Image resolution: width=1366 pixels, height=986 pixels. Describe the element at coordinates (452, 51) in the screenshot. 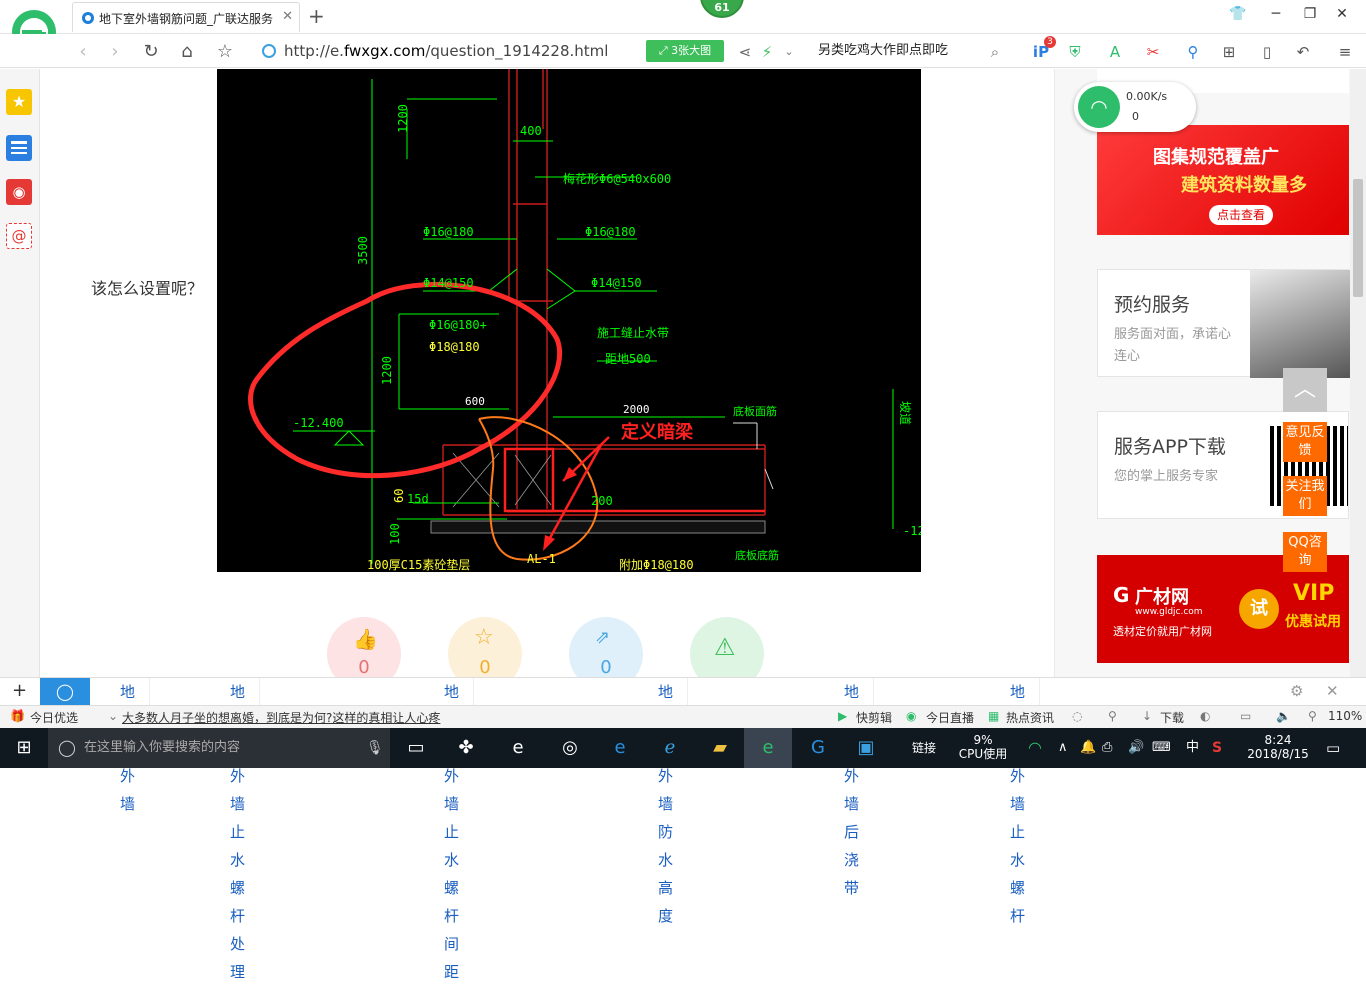

I see `url-field: http://e.fwxgx.com/question_1914228.html` at that location.